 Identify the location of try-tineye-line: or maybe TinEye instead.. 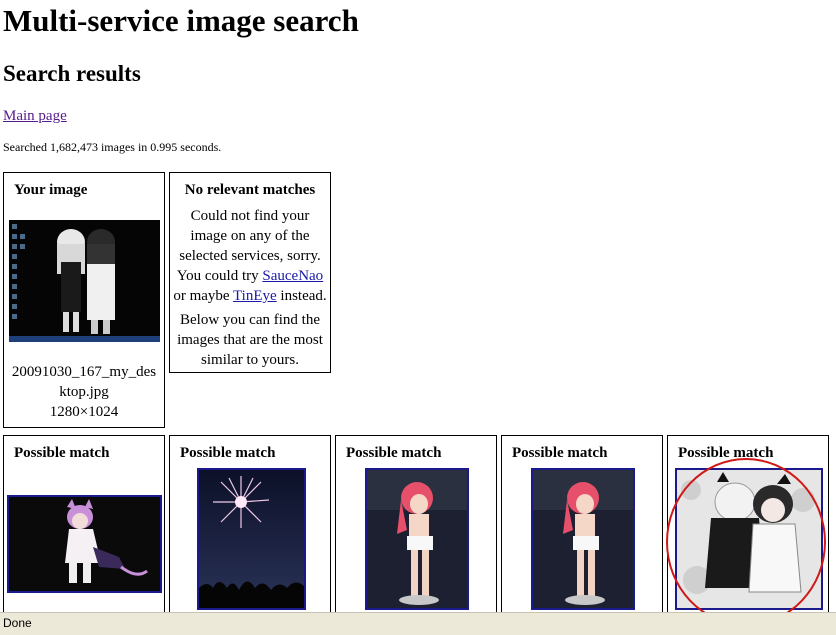
(250, 296).